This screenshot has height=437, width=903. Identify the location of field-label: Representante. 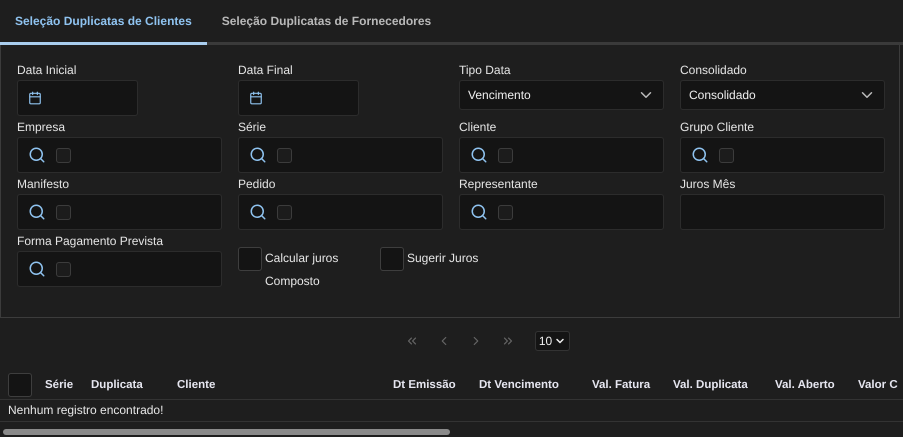
(499, 184).